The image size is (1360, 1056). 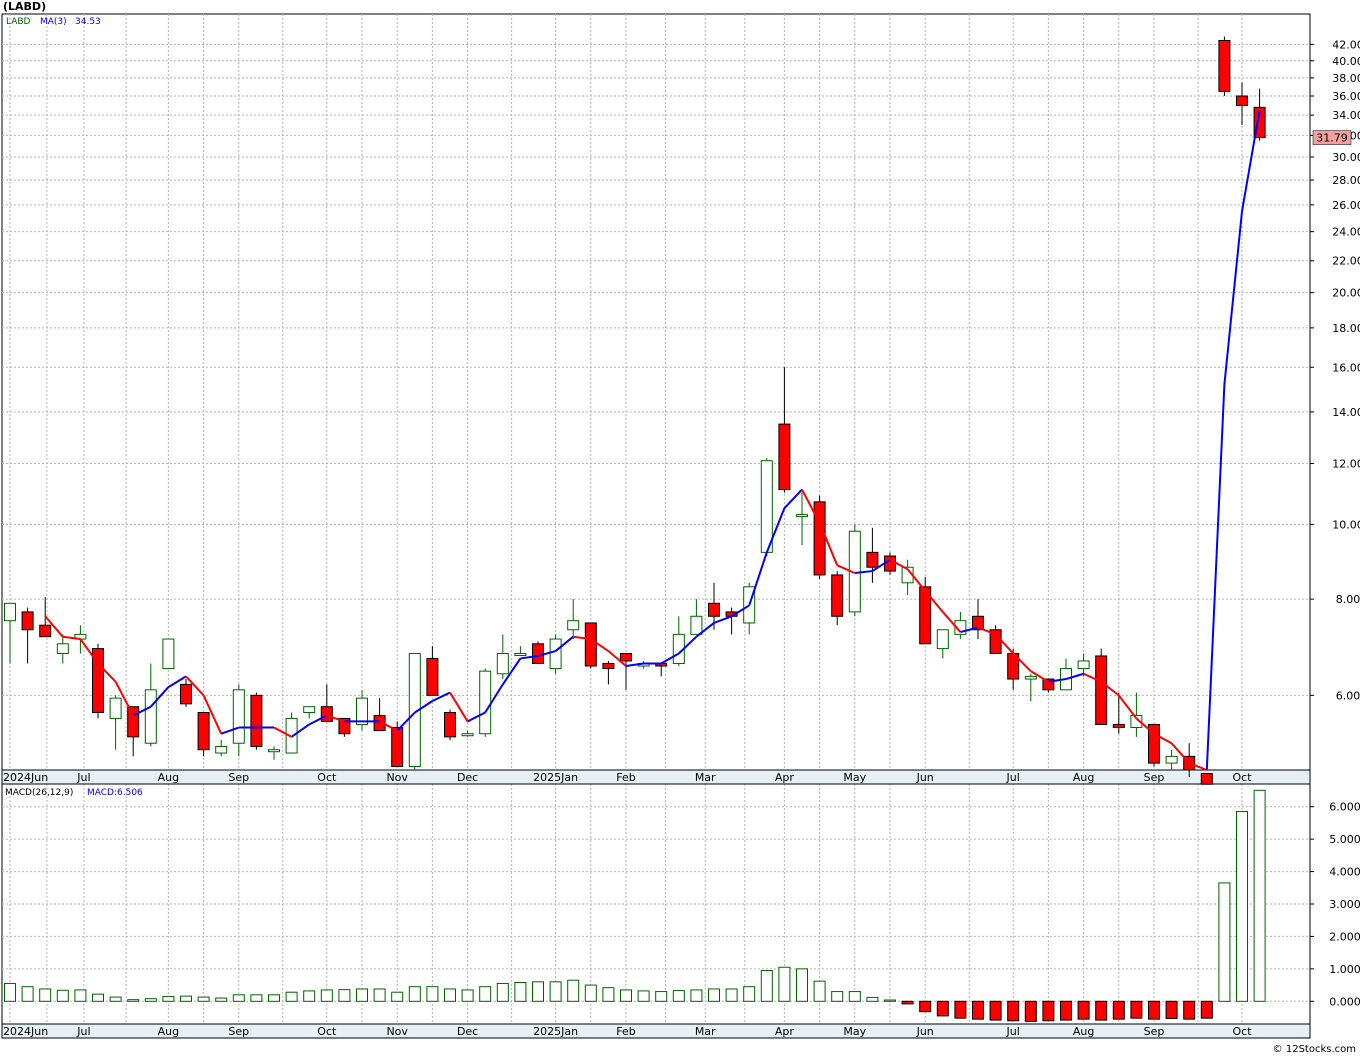 I want to click on macd-y-tick-label: 3.000, so click(x=1344, y=904).